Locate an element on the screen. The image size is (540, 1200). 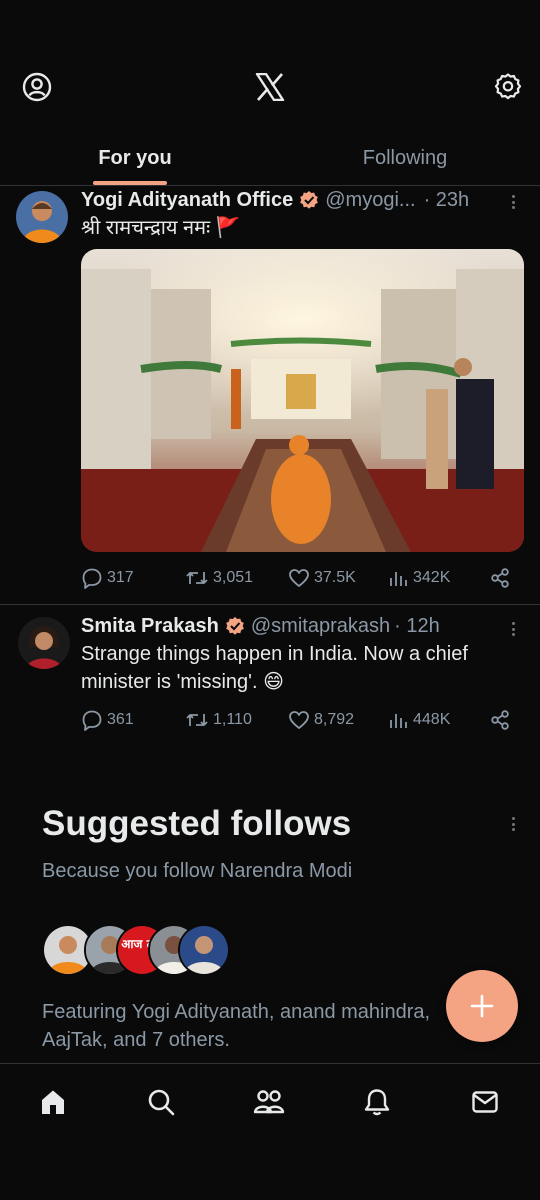
like-button: 8,792 is located at coordinates (321, 720).